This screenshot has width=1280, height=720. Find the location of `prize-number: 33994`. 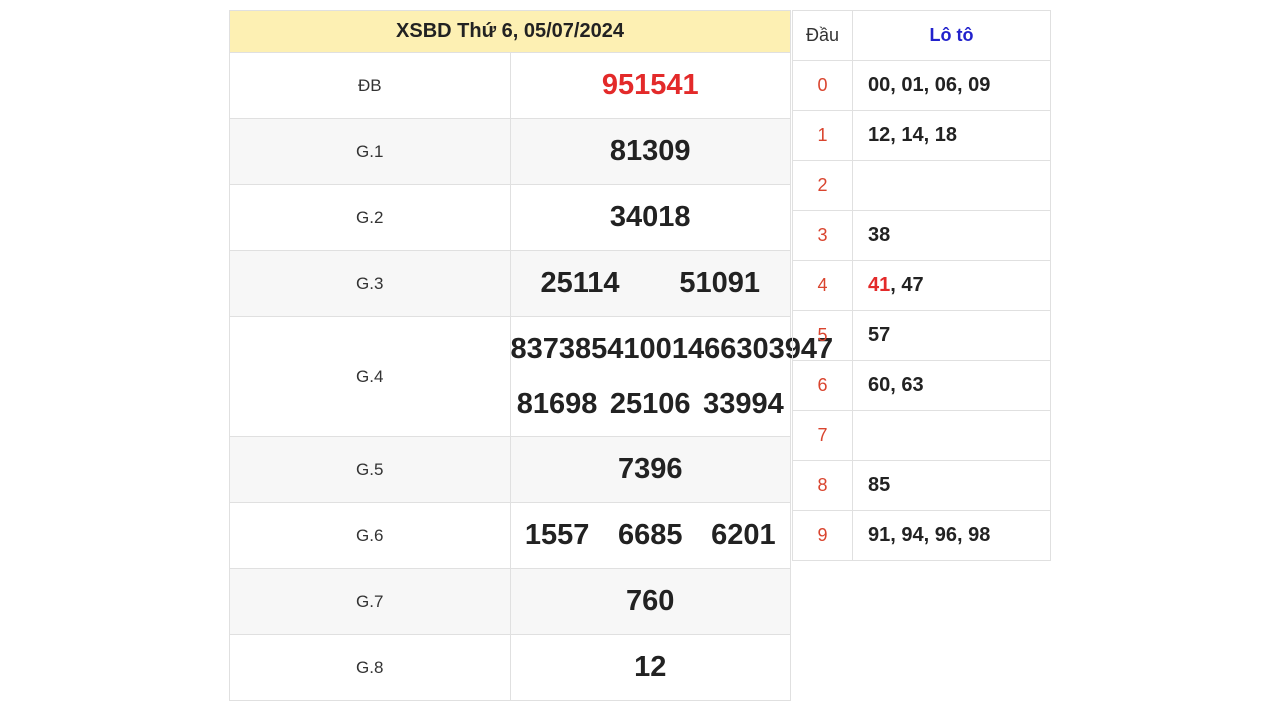

prize-number: 33994 is located at coordinates (743, 403).